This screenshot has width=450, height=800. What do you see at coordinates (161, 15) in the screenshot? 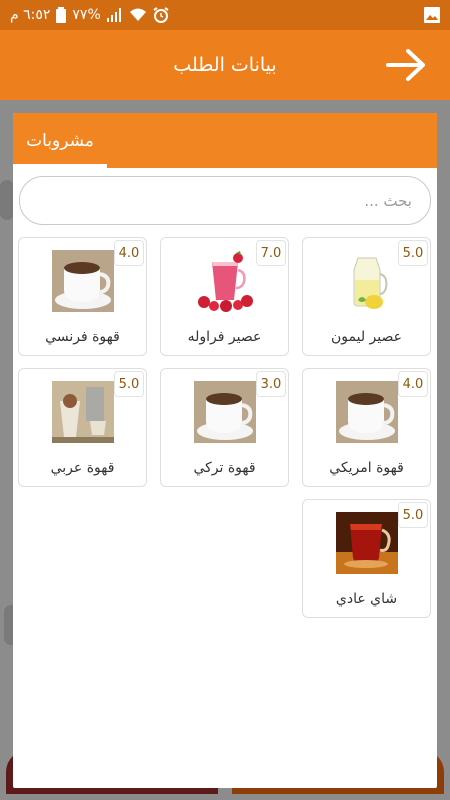
I see `alarm-icon` at bounding box center [161, 15].